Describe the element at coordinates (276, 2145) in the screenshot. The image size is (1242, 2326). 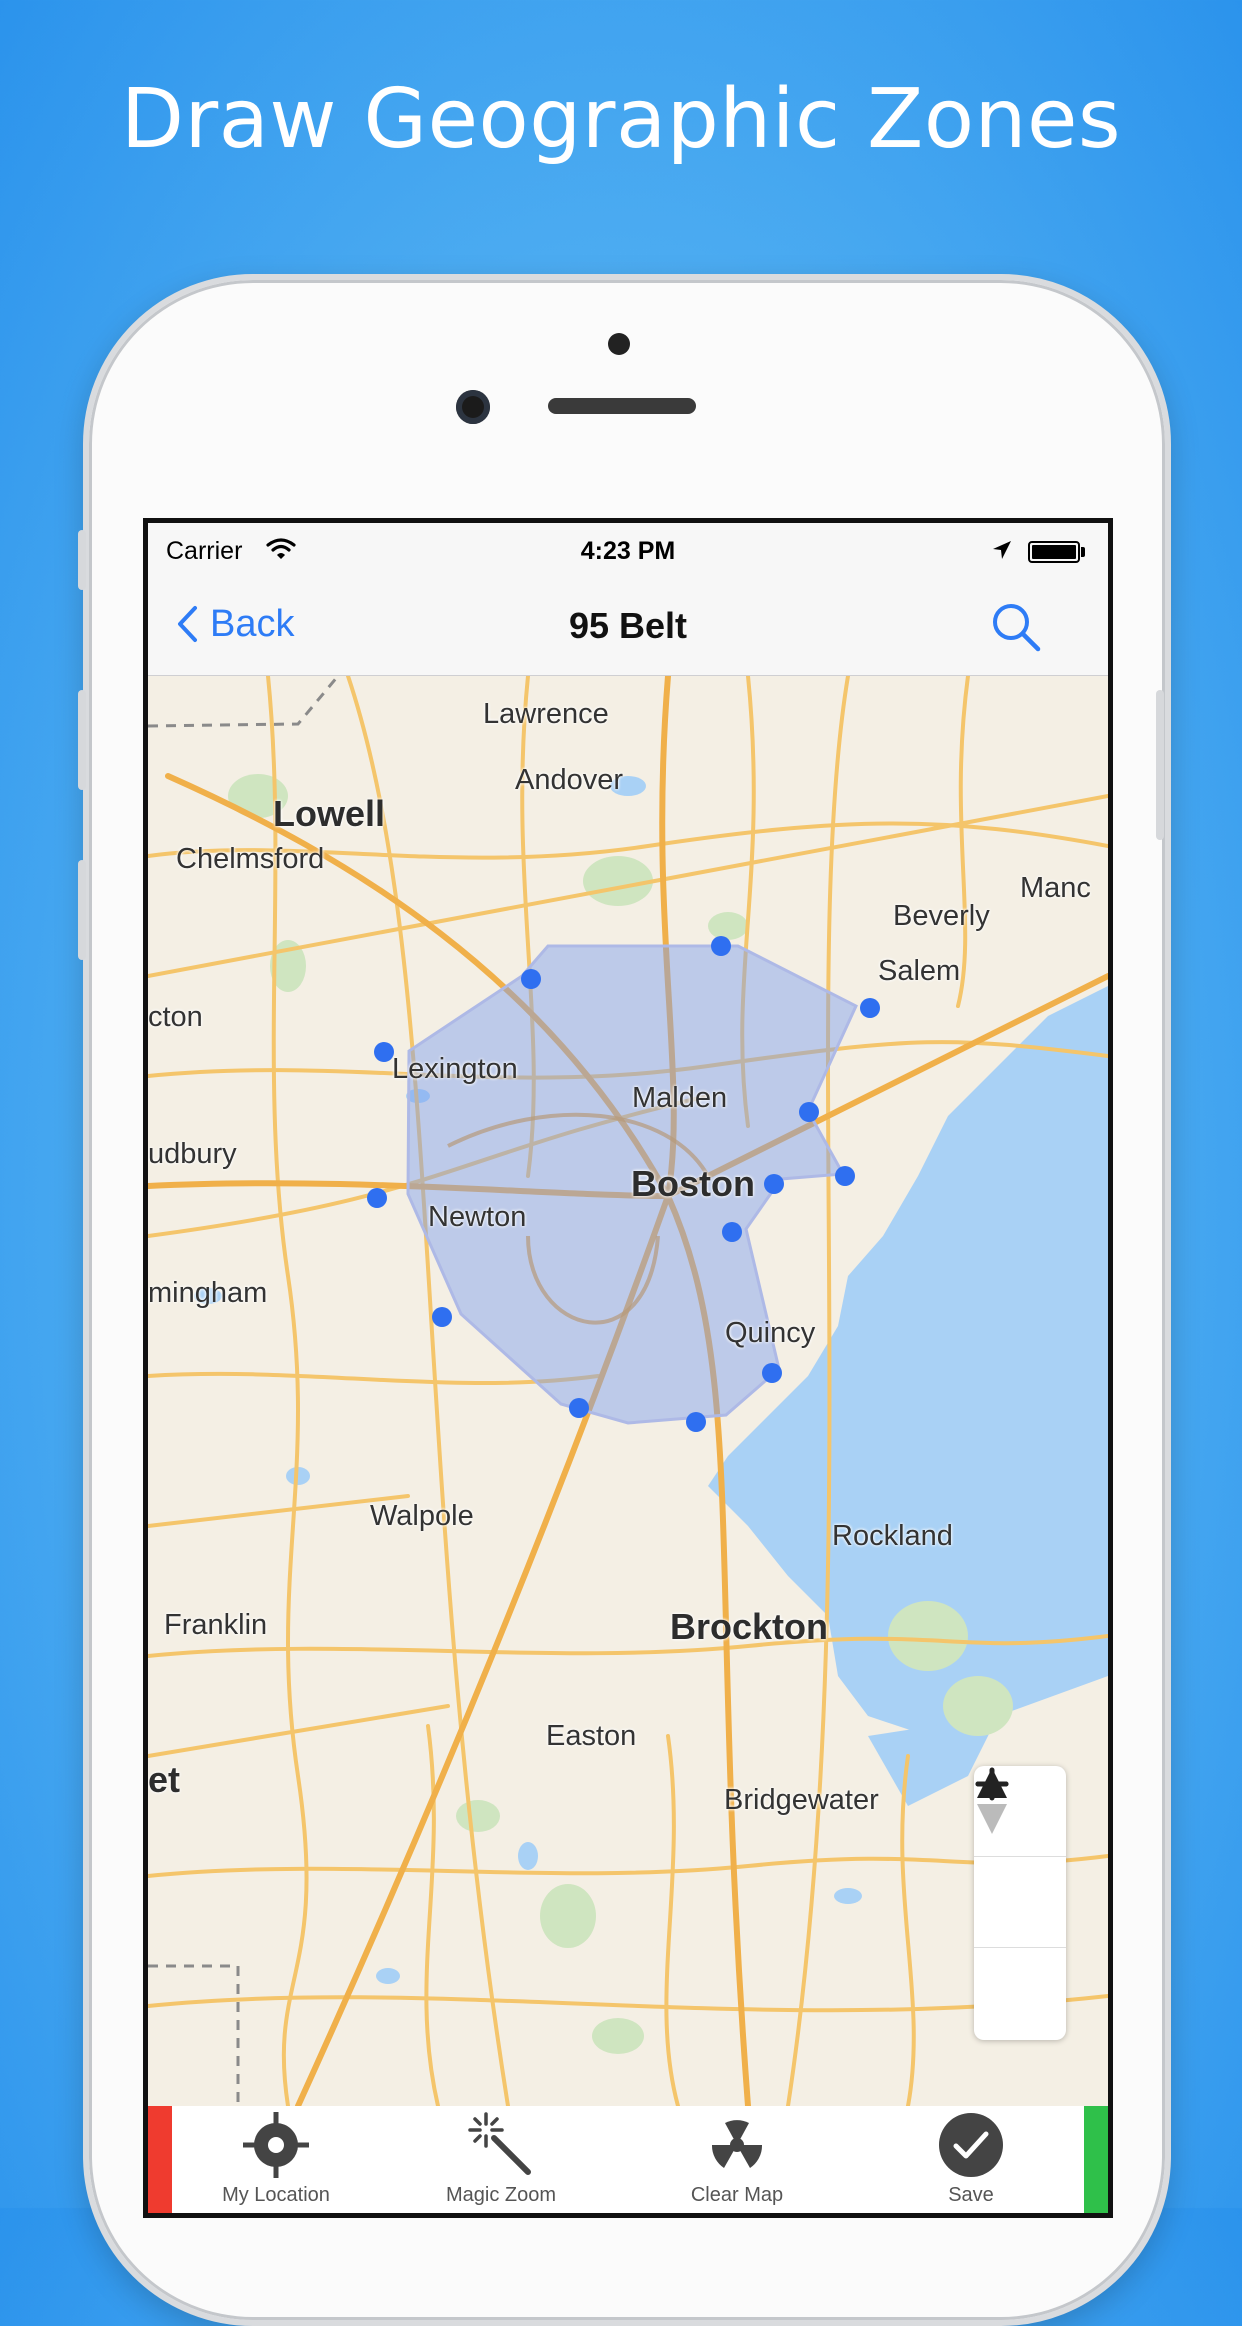
I see `crosshair-icon` at that location.